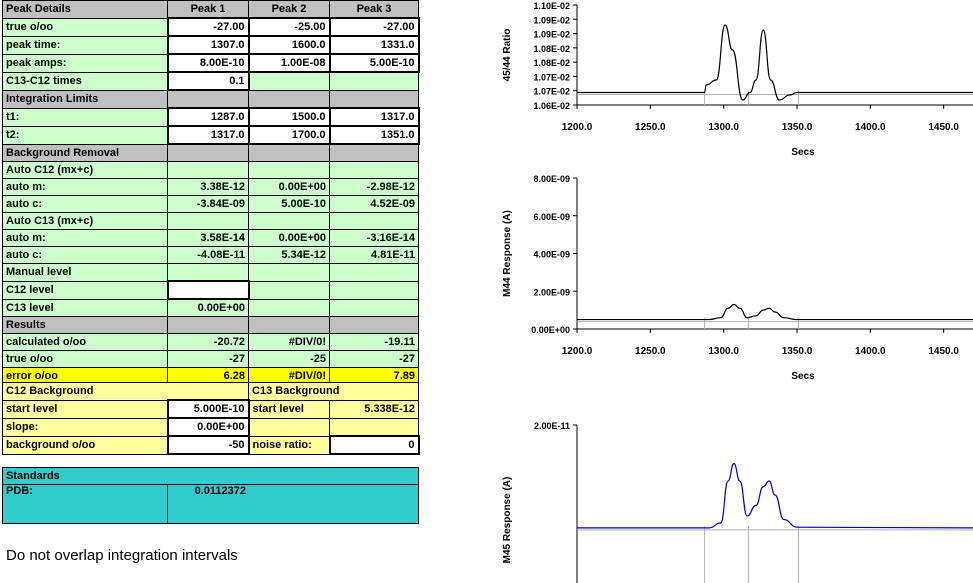  Describe the element at coordinates (550, 330) in the screenshot. I see `y-tick-label: 0.00E+00` at that location.